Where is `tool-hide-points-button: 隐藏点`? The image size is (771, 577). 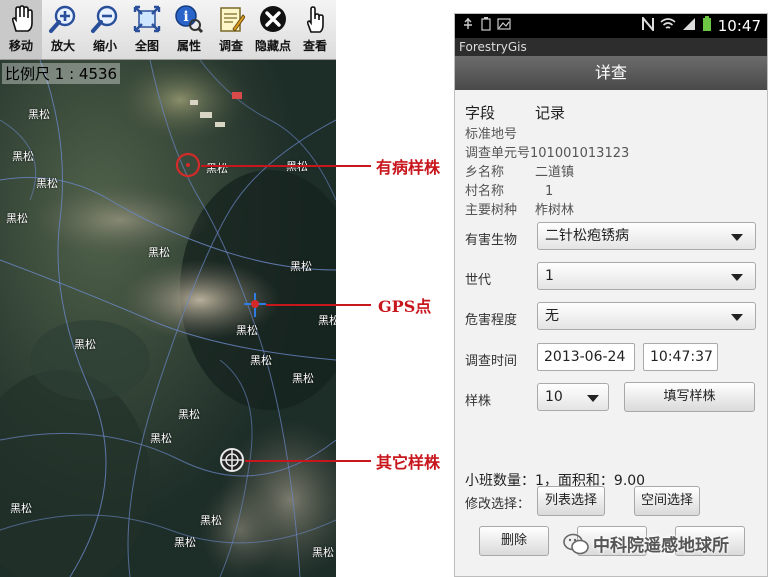 tool-hide-points-button: 隐藏点 is located at coordinates (273, 29).